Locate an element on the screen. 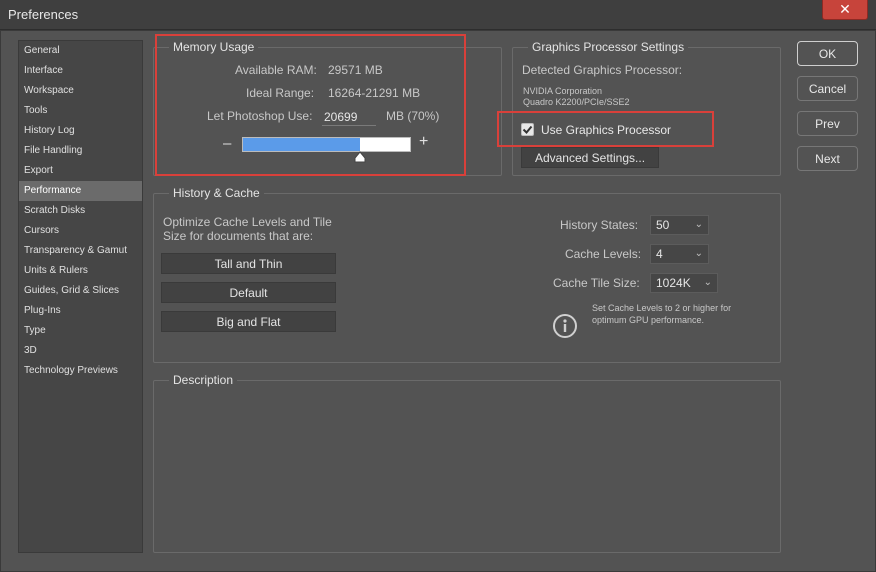  close-button: ✕ is located at coordinates (845, 10).